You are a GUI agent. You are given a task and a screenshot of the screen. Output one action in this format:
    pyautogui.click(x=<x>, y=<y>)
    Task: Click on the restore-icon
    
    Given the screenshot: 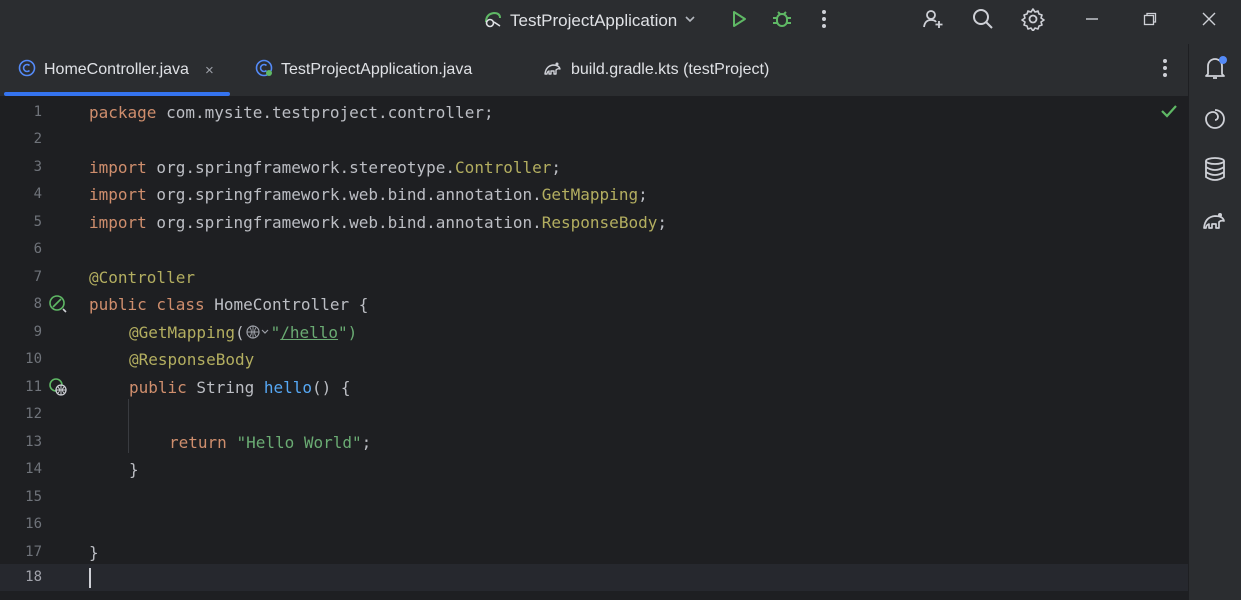 What is the action you would take?
    pyautogui.click(x=1150, y=21)
    